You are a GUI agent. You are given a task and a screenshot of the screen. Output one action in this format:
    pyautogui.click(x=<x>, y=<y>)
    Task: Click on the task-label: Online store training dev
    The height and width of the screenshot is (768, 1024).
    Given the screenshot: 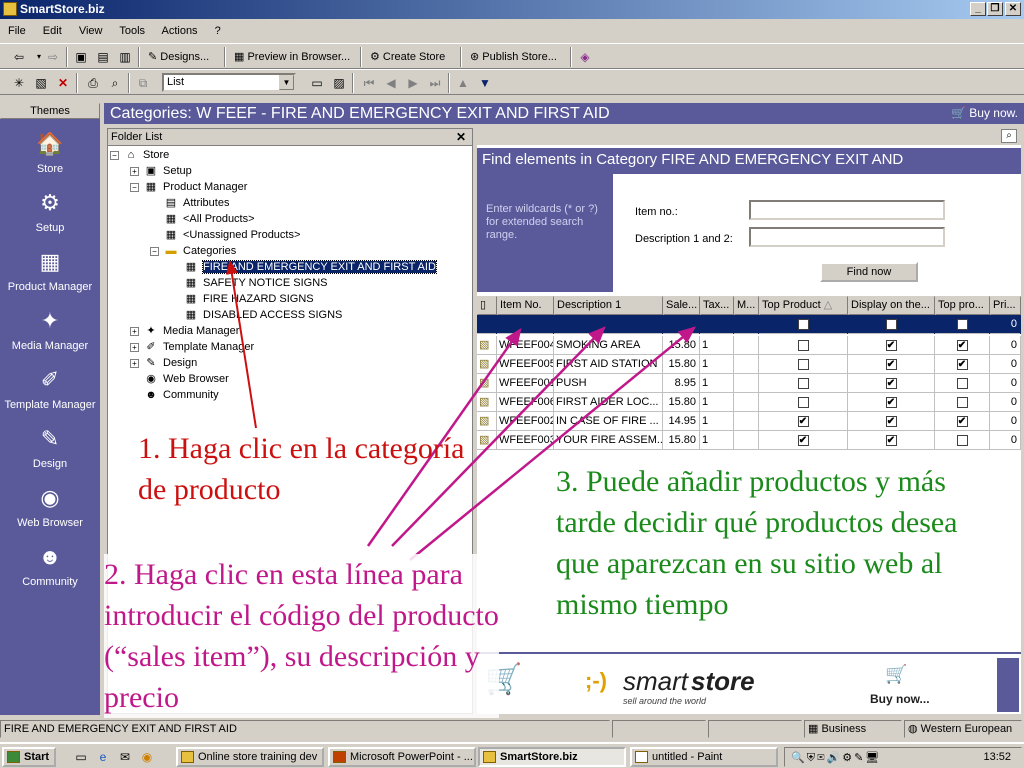 What is the action you would take?
    pyautogui.click(x=258, y=757)
    